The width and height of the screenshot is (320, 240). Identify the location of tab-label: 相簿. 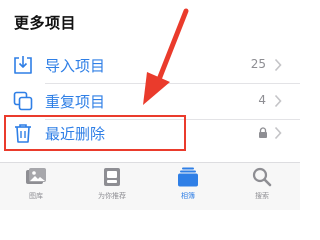
(188, 196).